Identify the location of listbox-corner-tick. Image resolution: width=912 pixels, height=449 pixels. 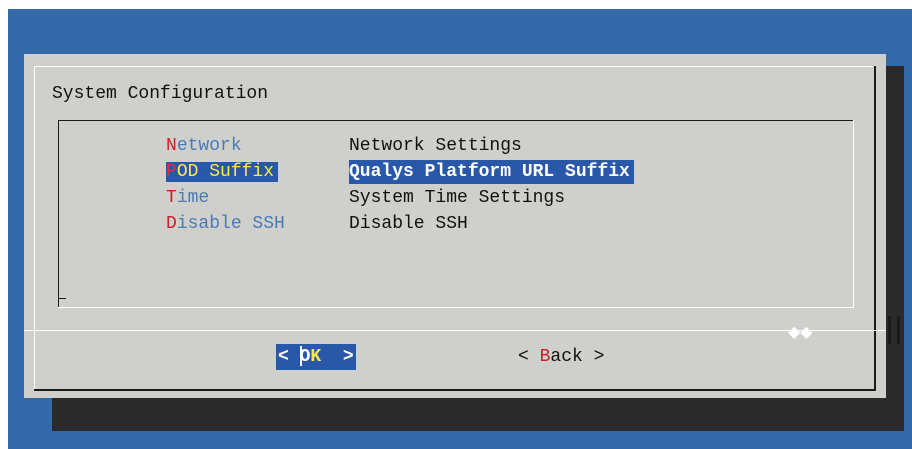
(62, 298).